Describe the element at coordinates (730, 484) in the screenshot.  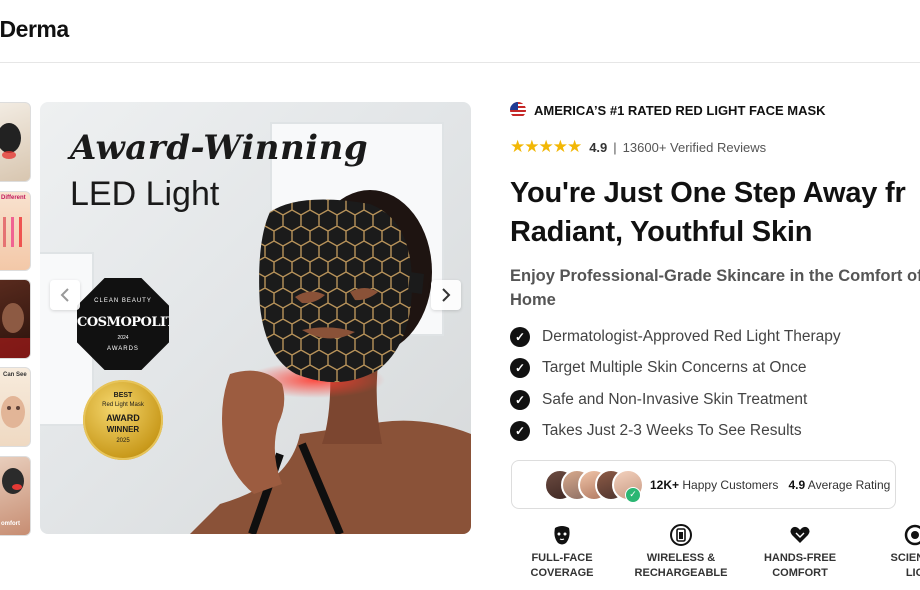
I see `customers-label: Happy Customers` at that location.